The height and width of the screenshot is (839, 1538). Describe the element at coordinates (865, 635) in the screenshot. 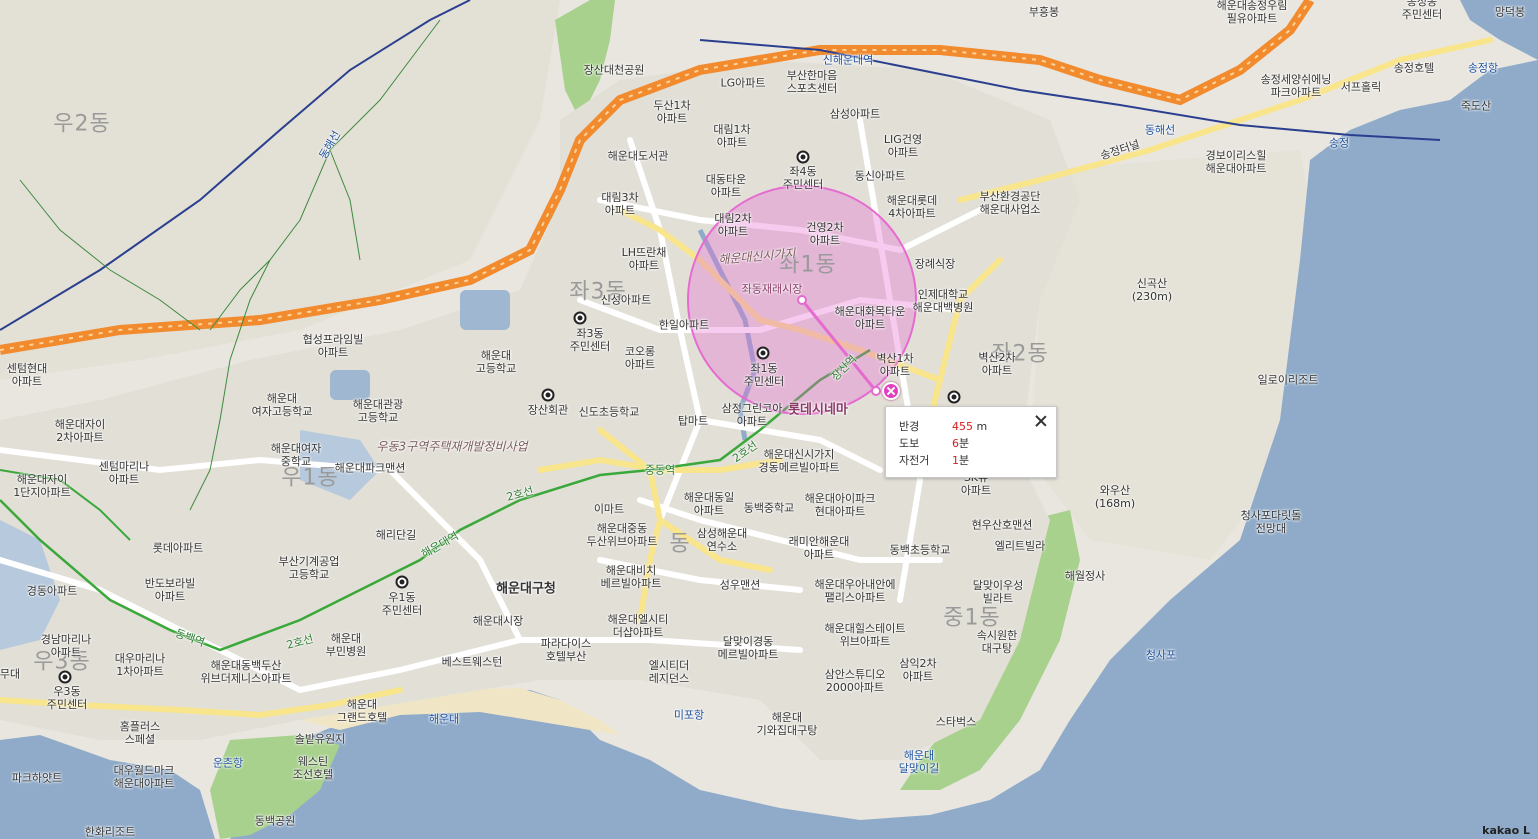

I see `place-hillstate: 해운대힐스테이트 위브아파트` at that location.